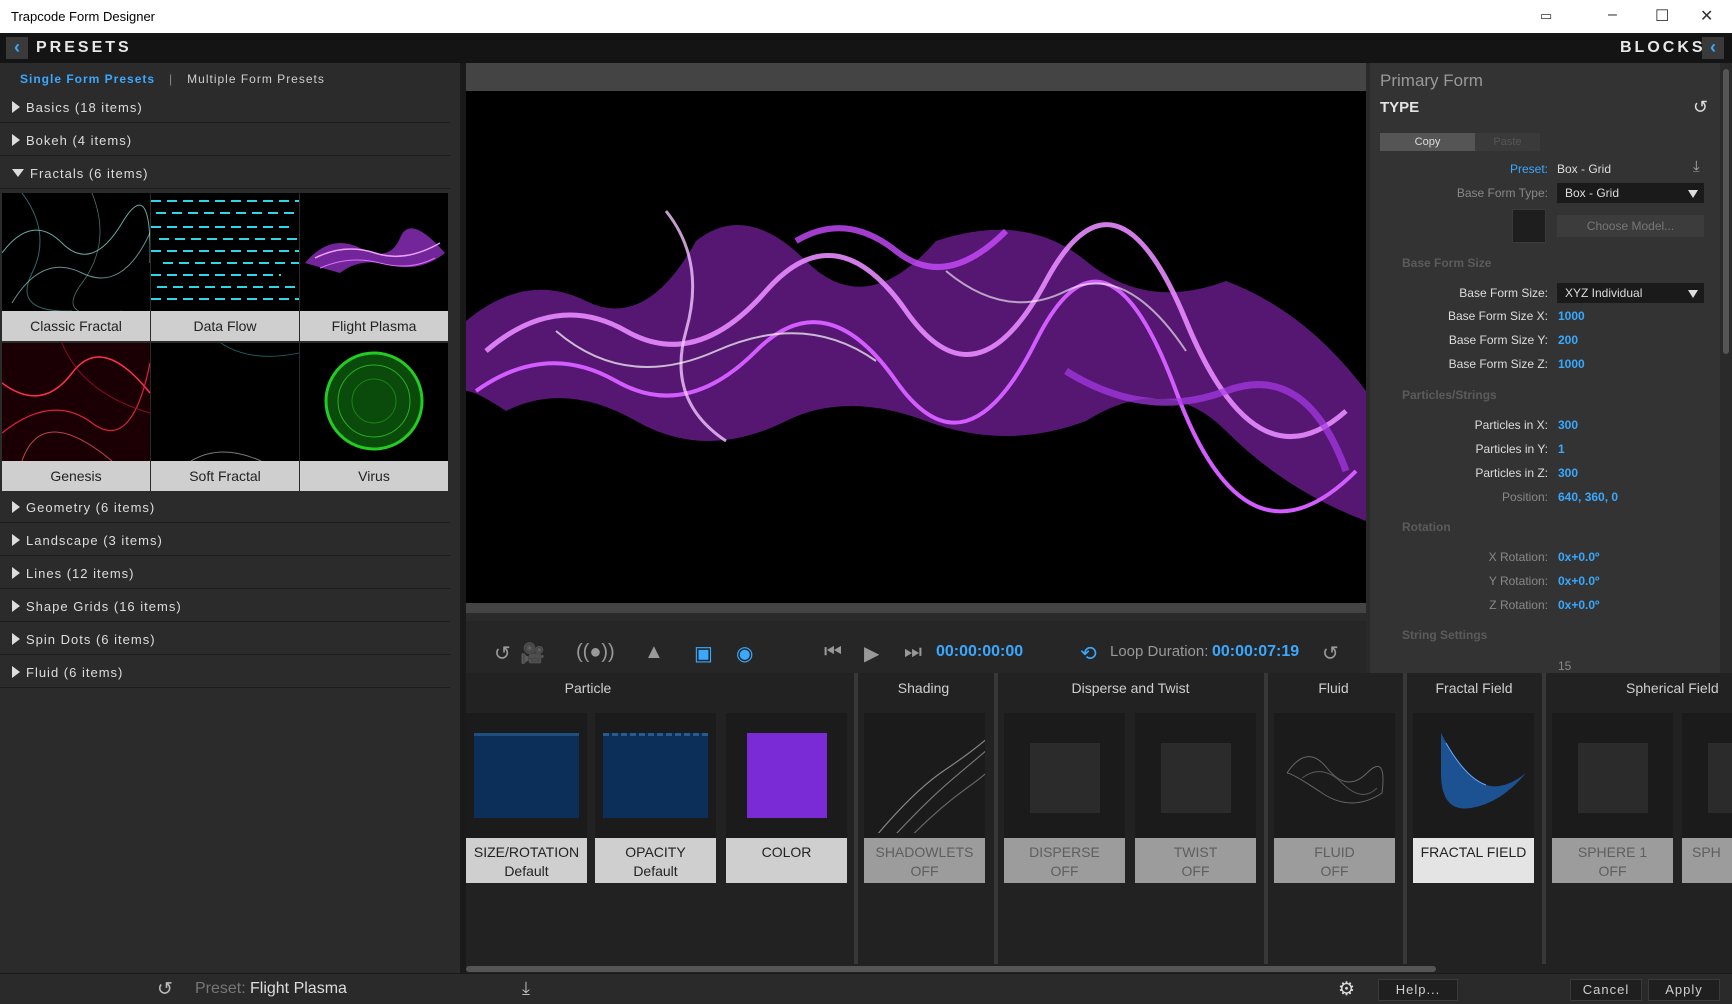  I want to click on block-size-rotation: SIZE/ROTATION Default, so click(526, 798).